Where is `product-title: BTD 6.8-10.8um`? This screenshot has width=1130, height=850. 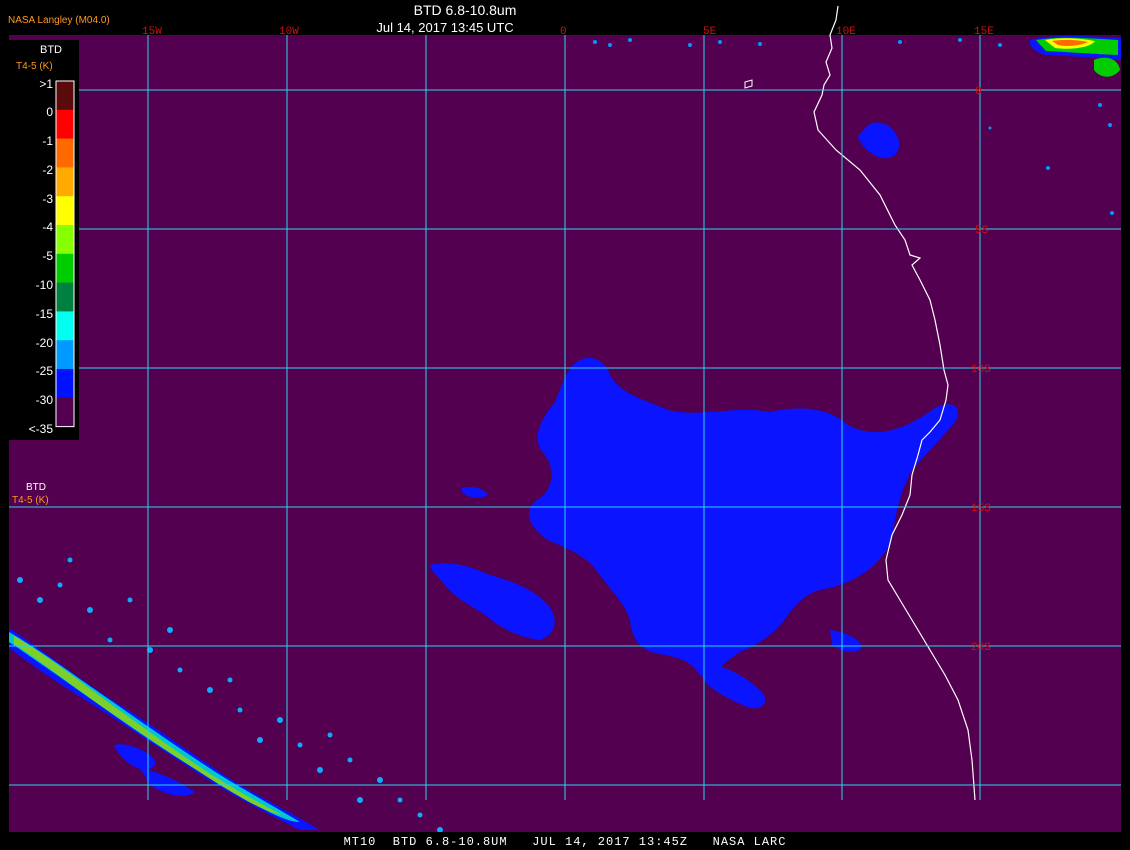 product-title: BTD 6.8-10.8um is located at coordinates (465, 10).